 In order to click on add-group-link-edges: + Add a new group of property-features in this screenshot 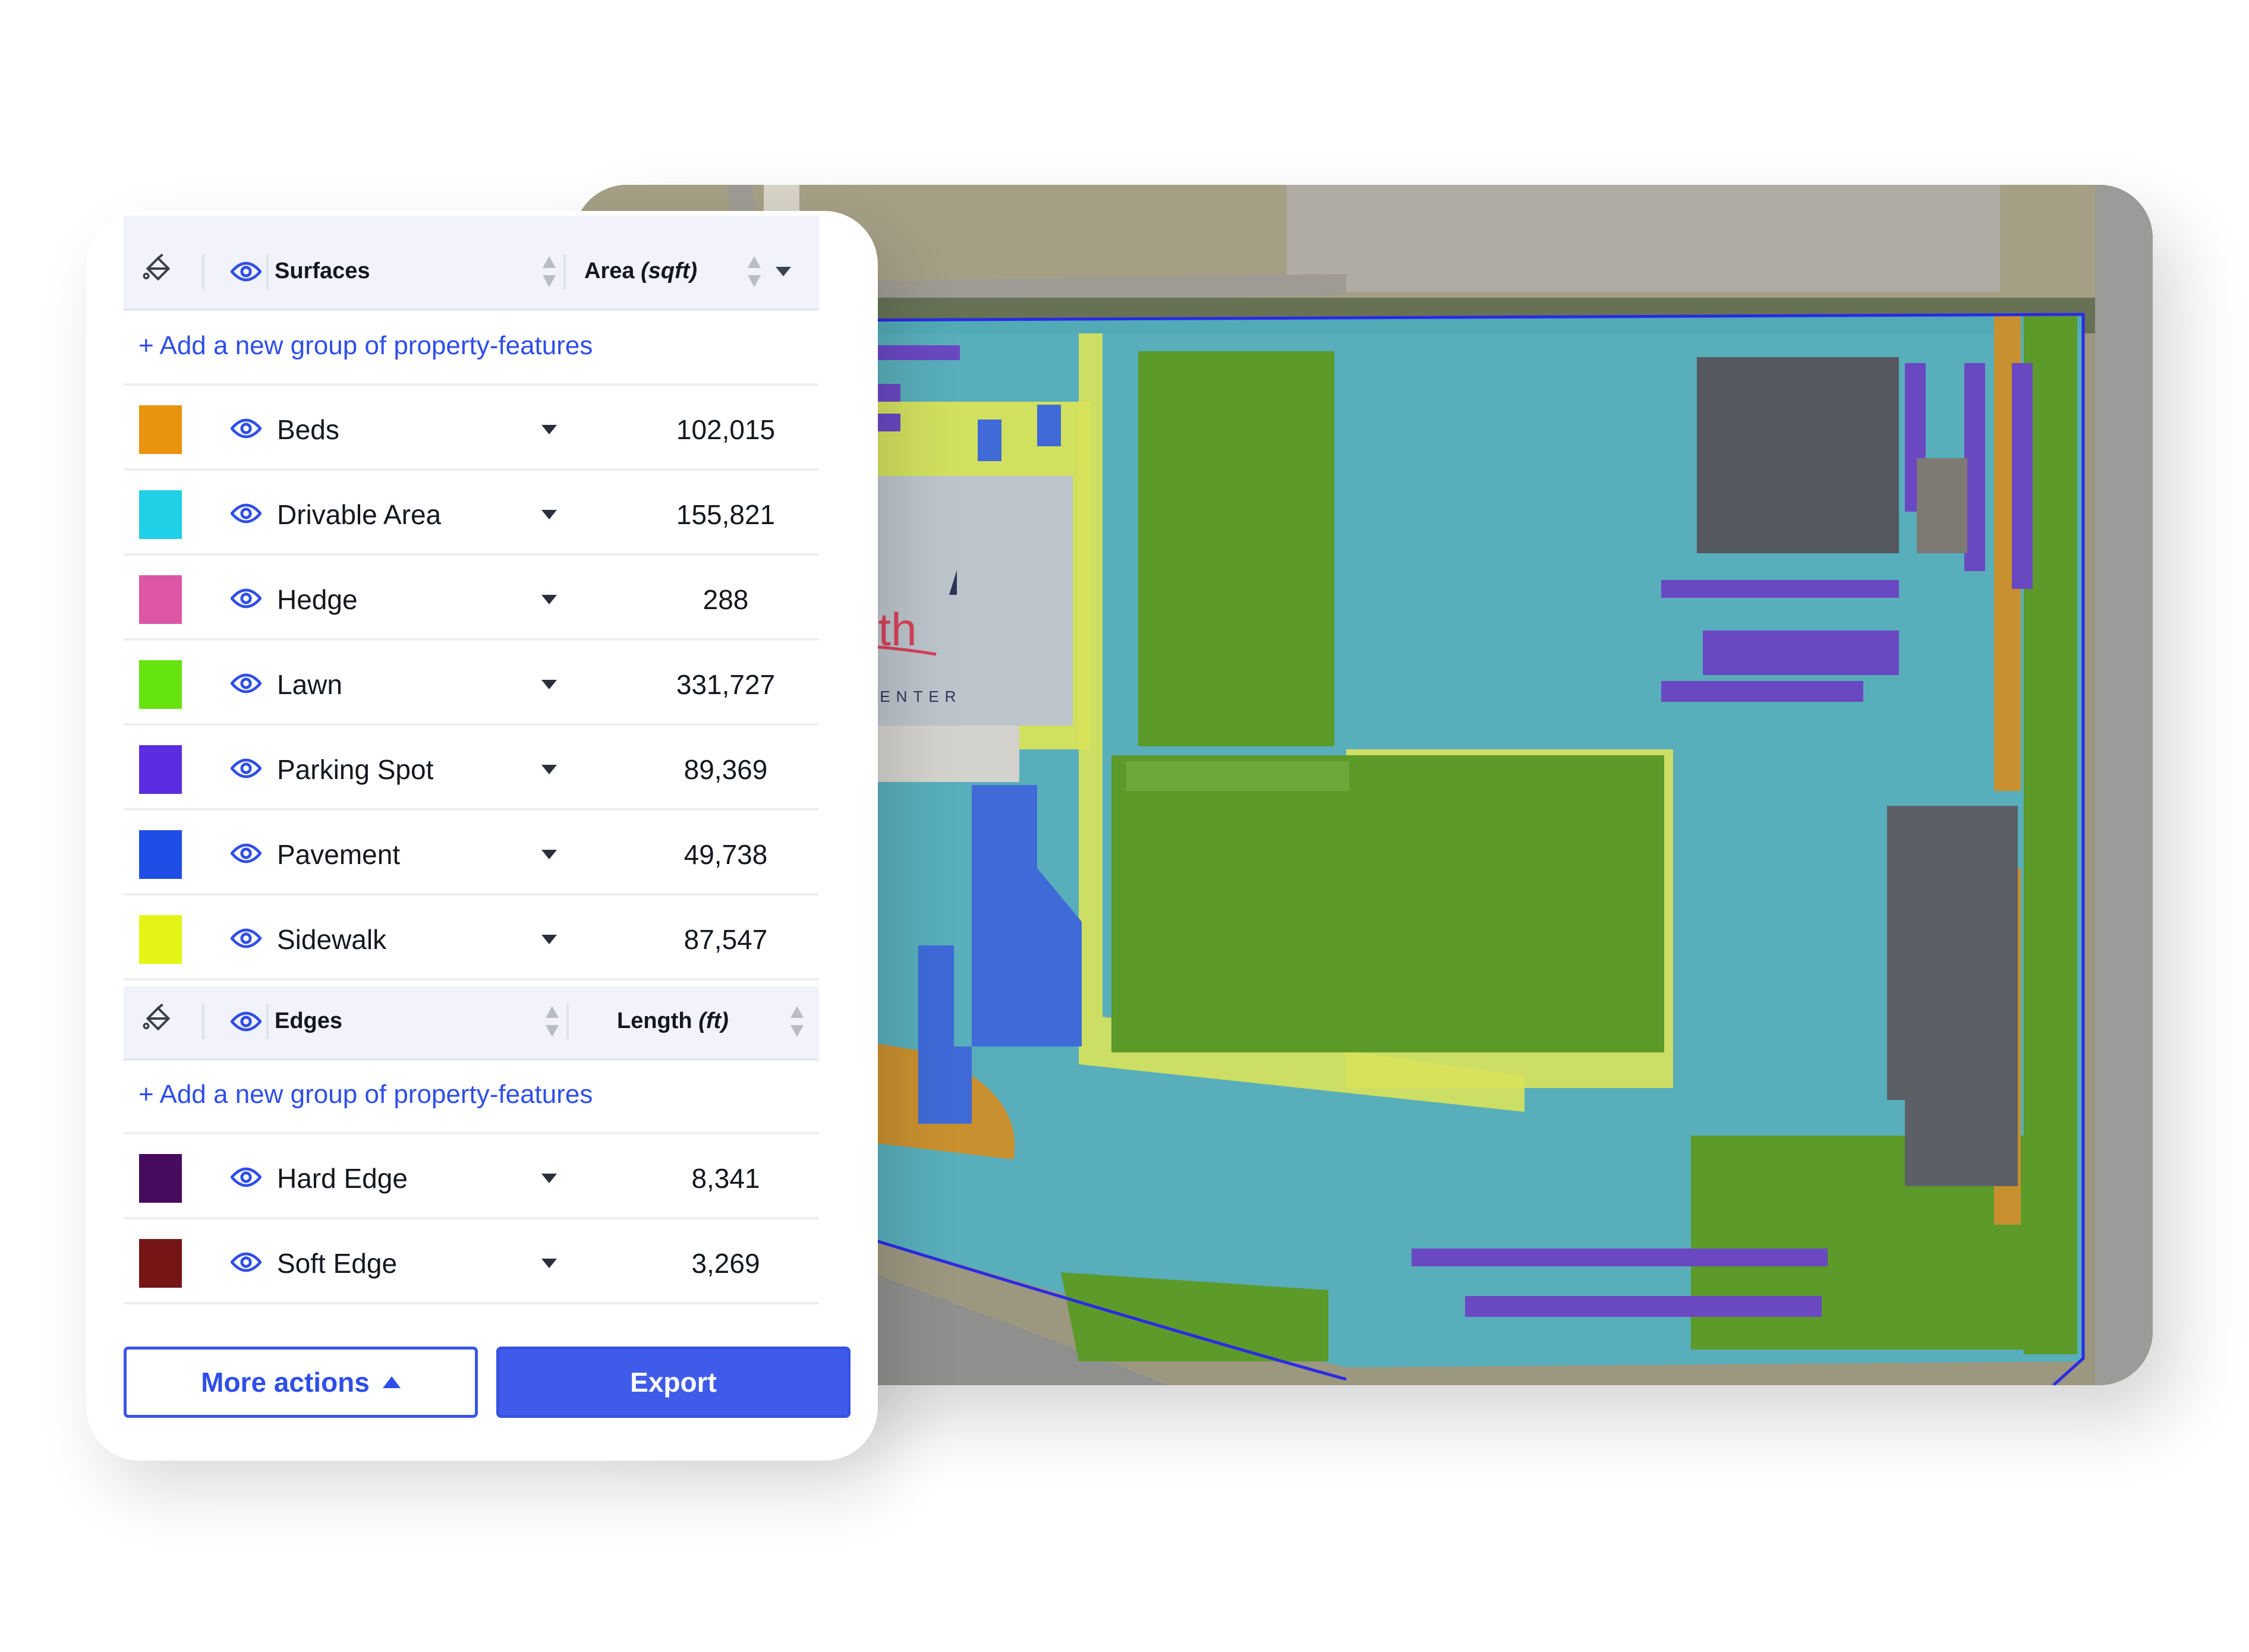, I will do `click(366, 1095)`.